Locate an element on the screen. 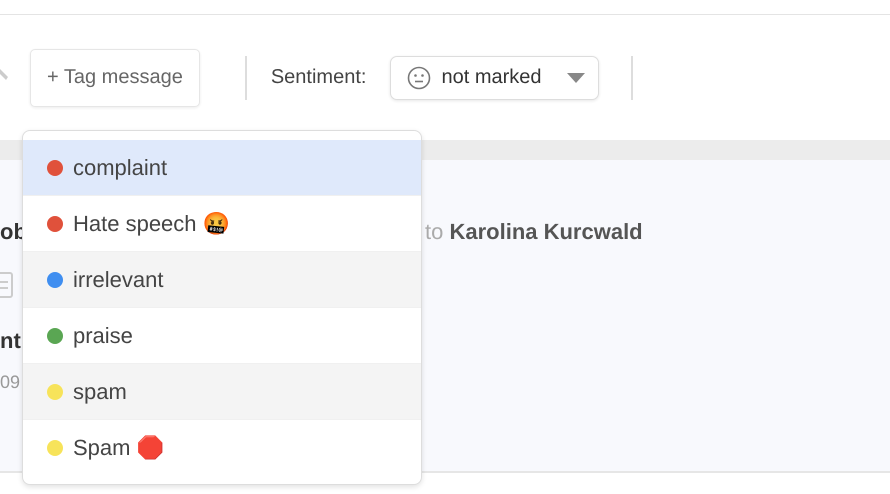  sentiment-label: Sentiment: is located at coordinates (318, 77).